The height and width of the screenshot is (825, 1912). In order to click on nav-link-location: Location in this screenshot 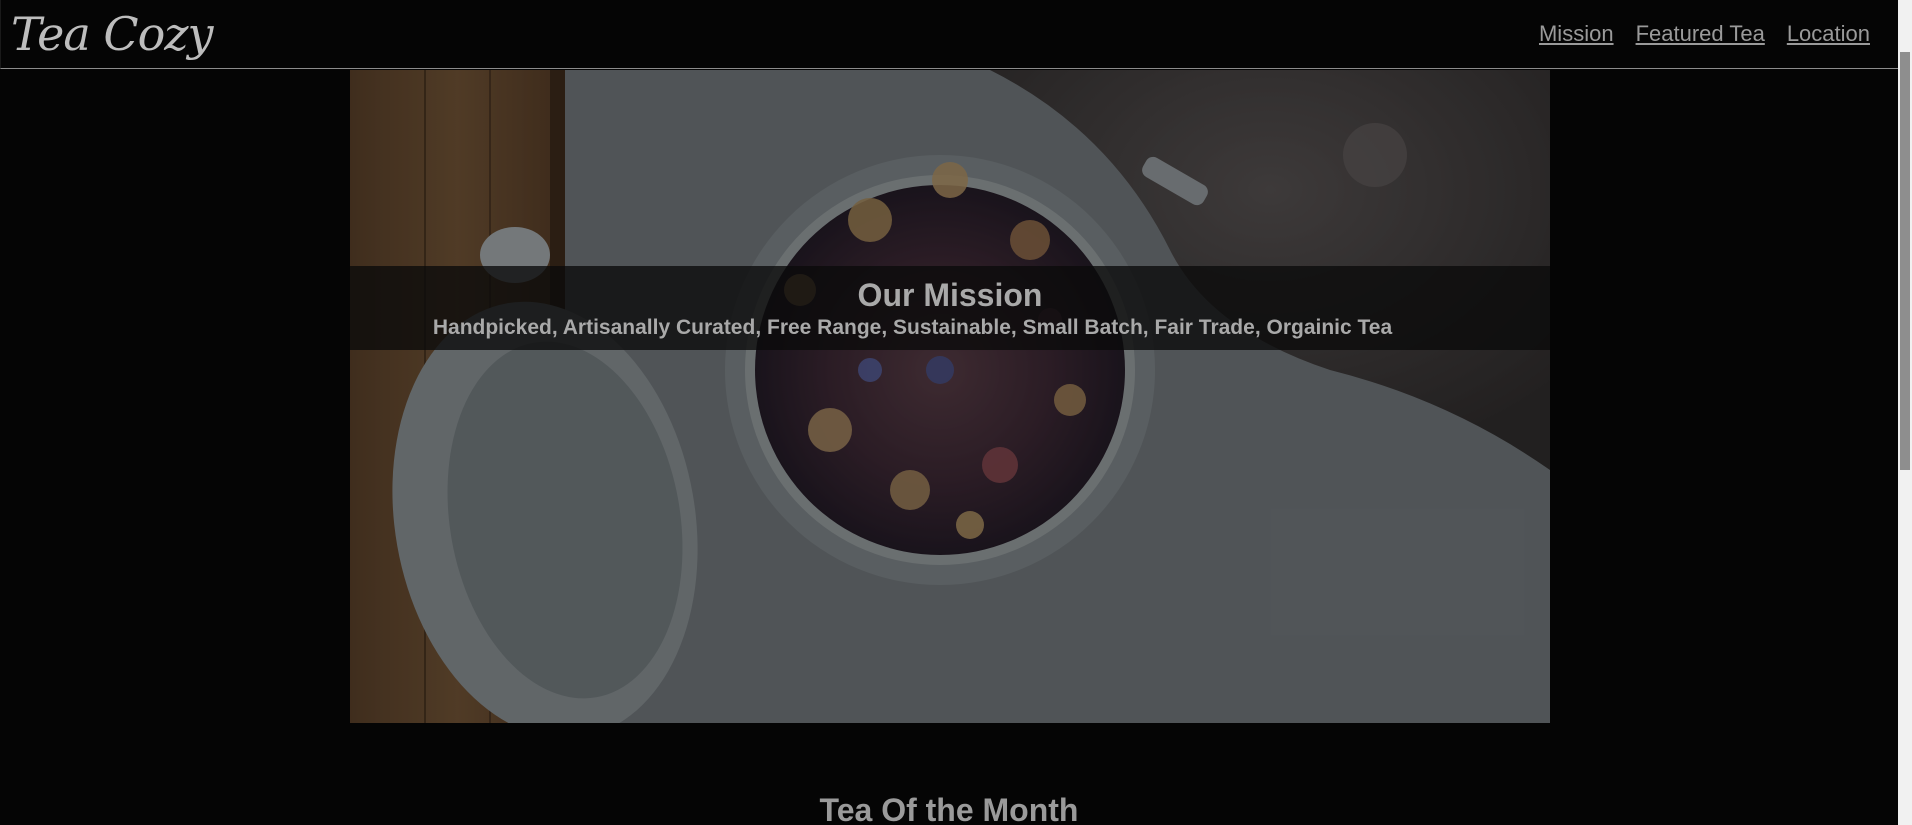, I will do `click(1828, 34)`.